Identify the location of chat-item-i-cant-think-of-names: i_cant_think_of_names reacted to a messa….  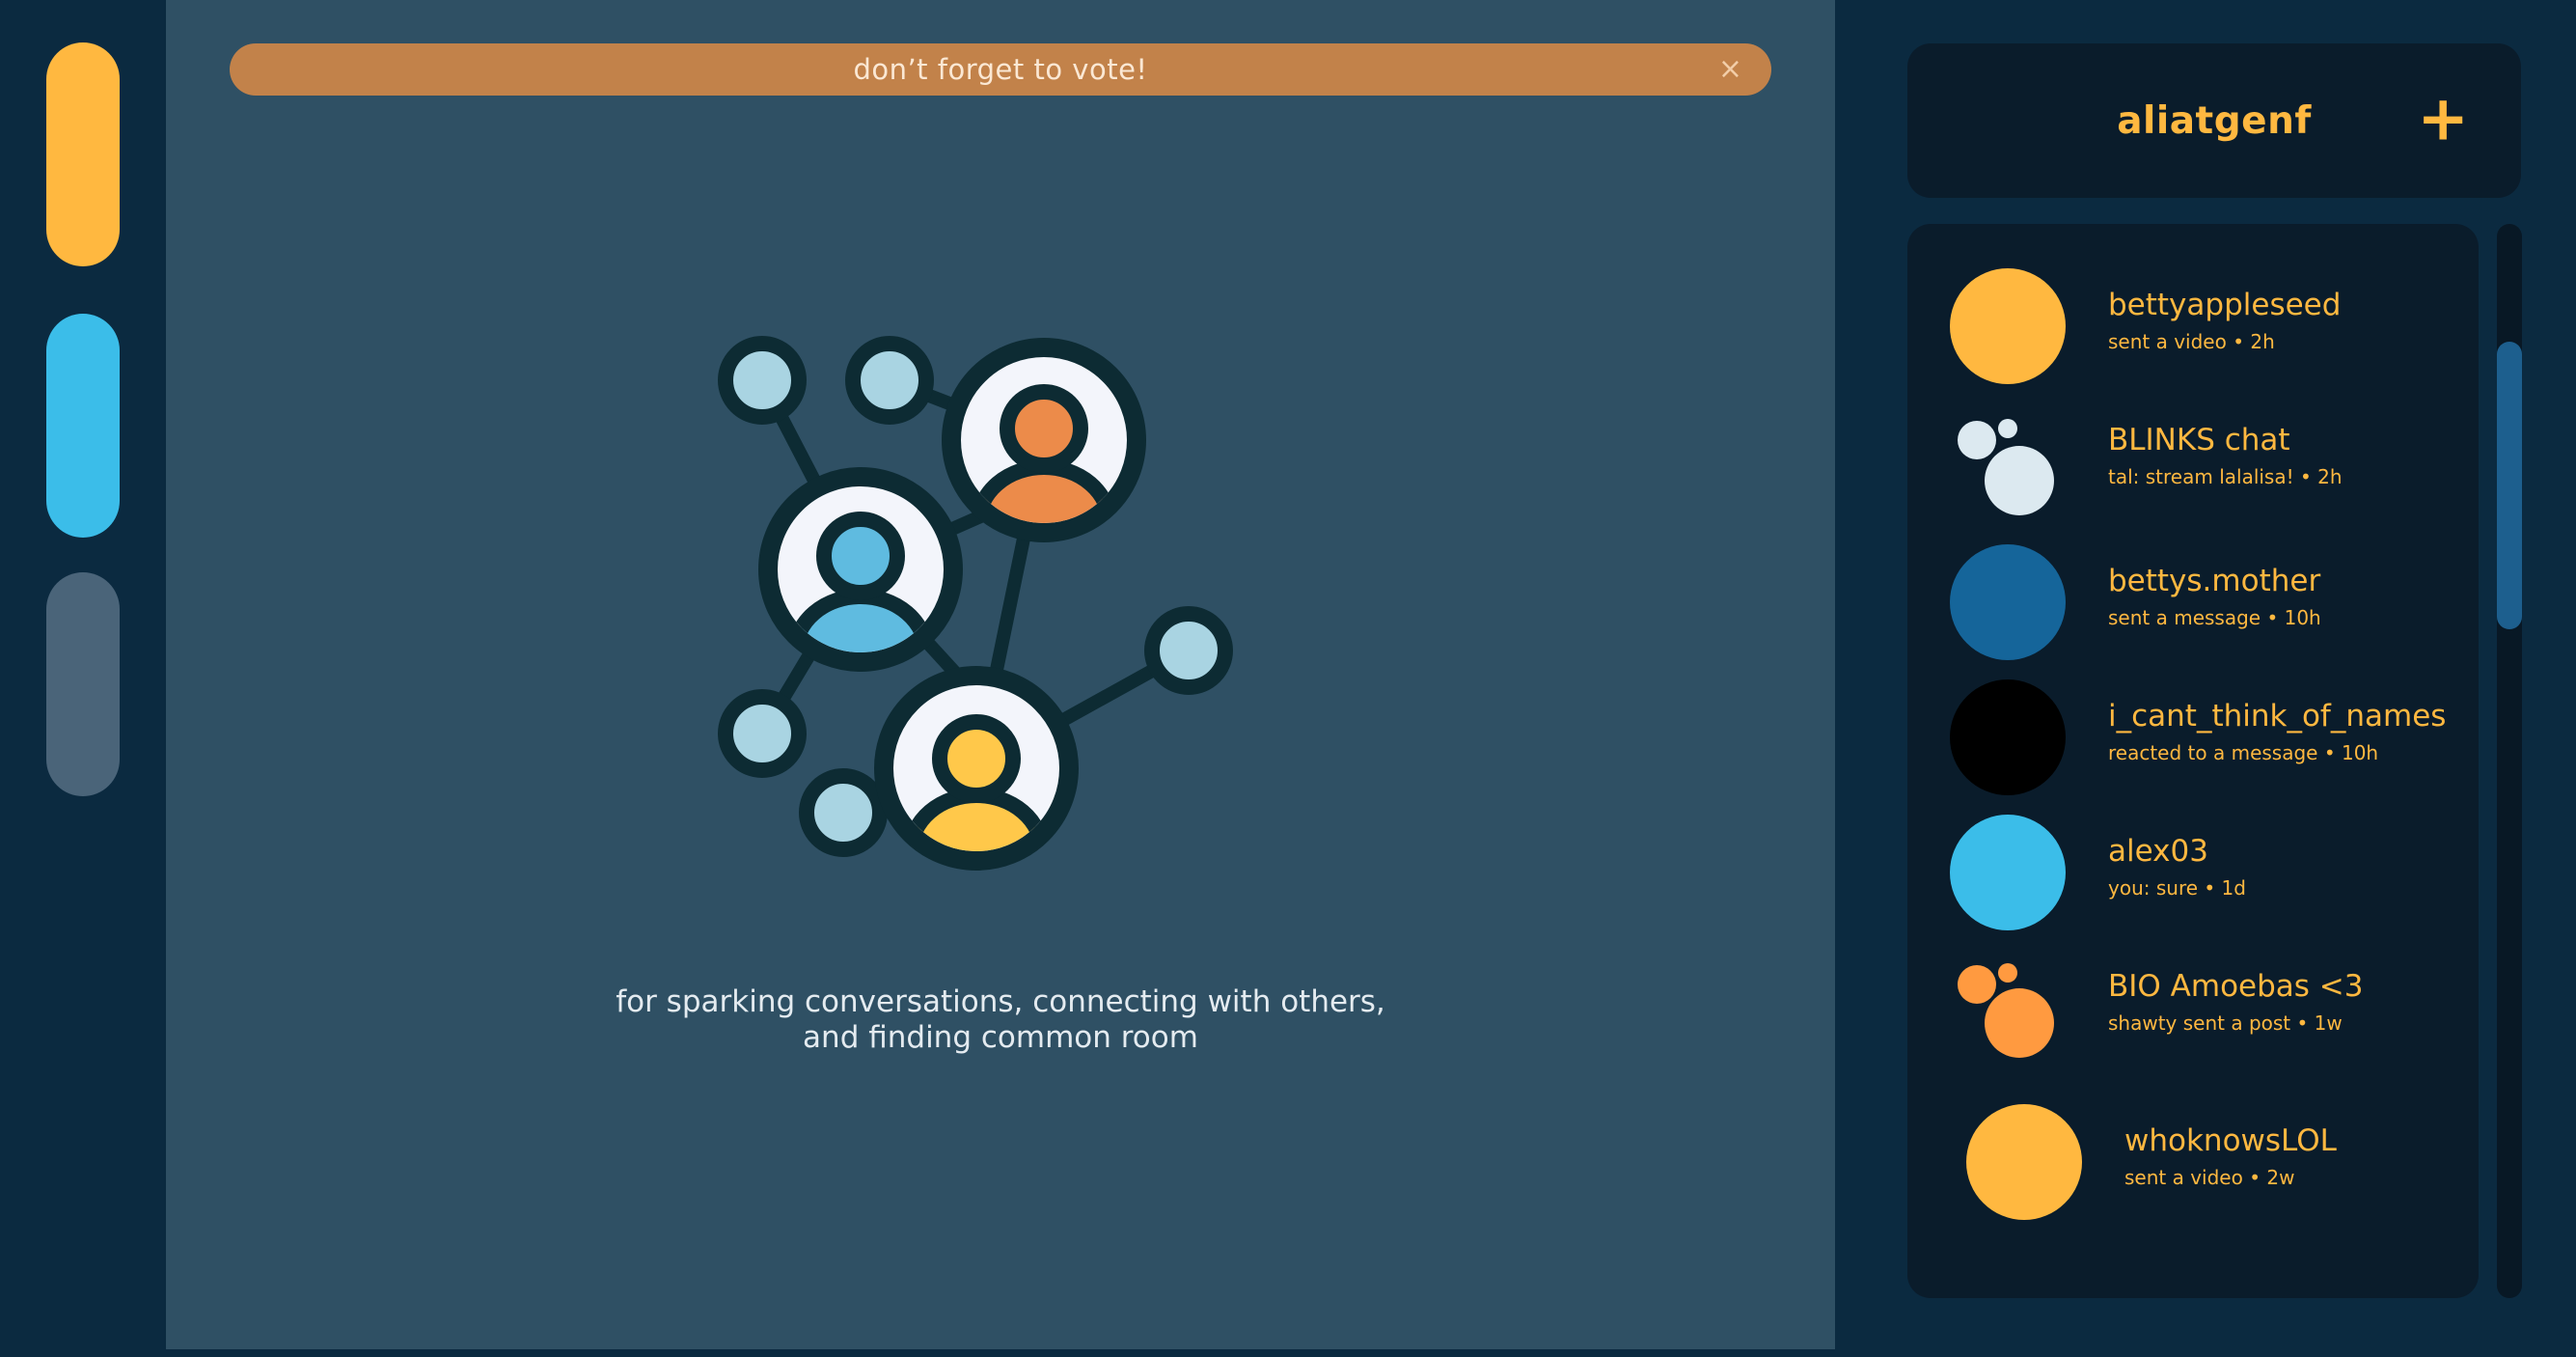
(2193, 743).